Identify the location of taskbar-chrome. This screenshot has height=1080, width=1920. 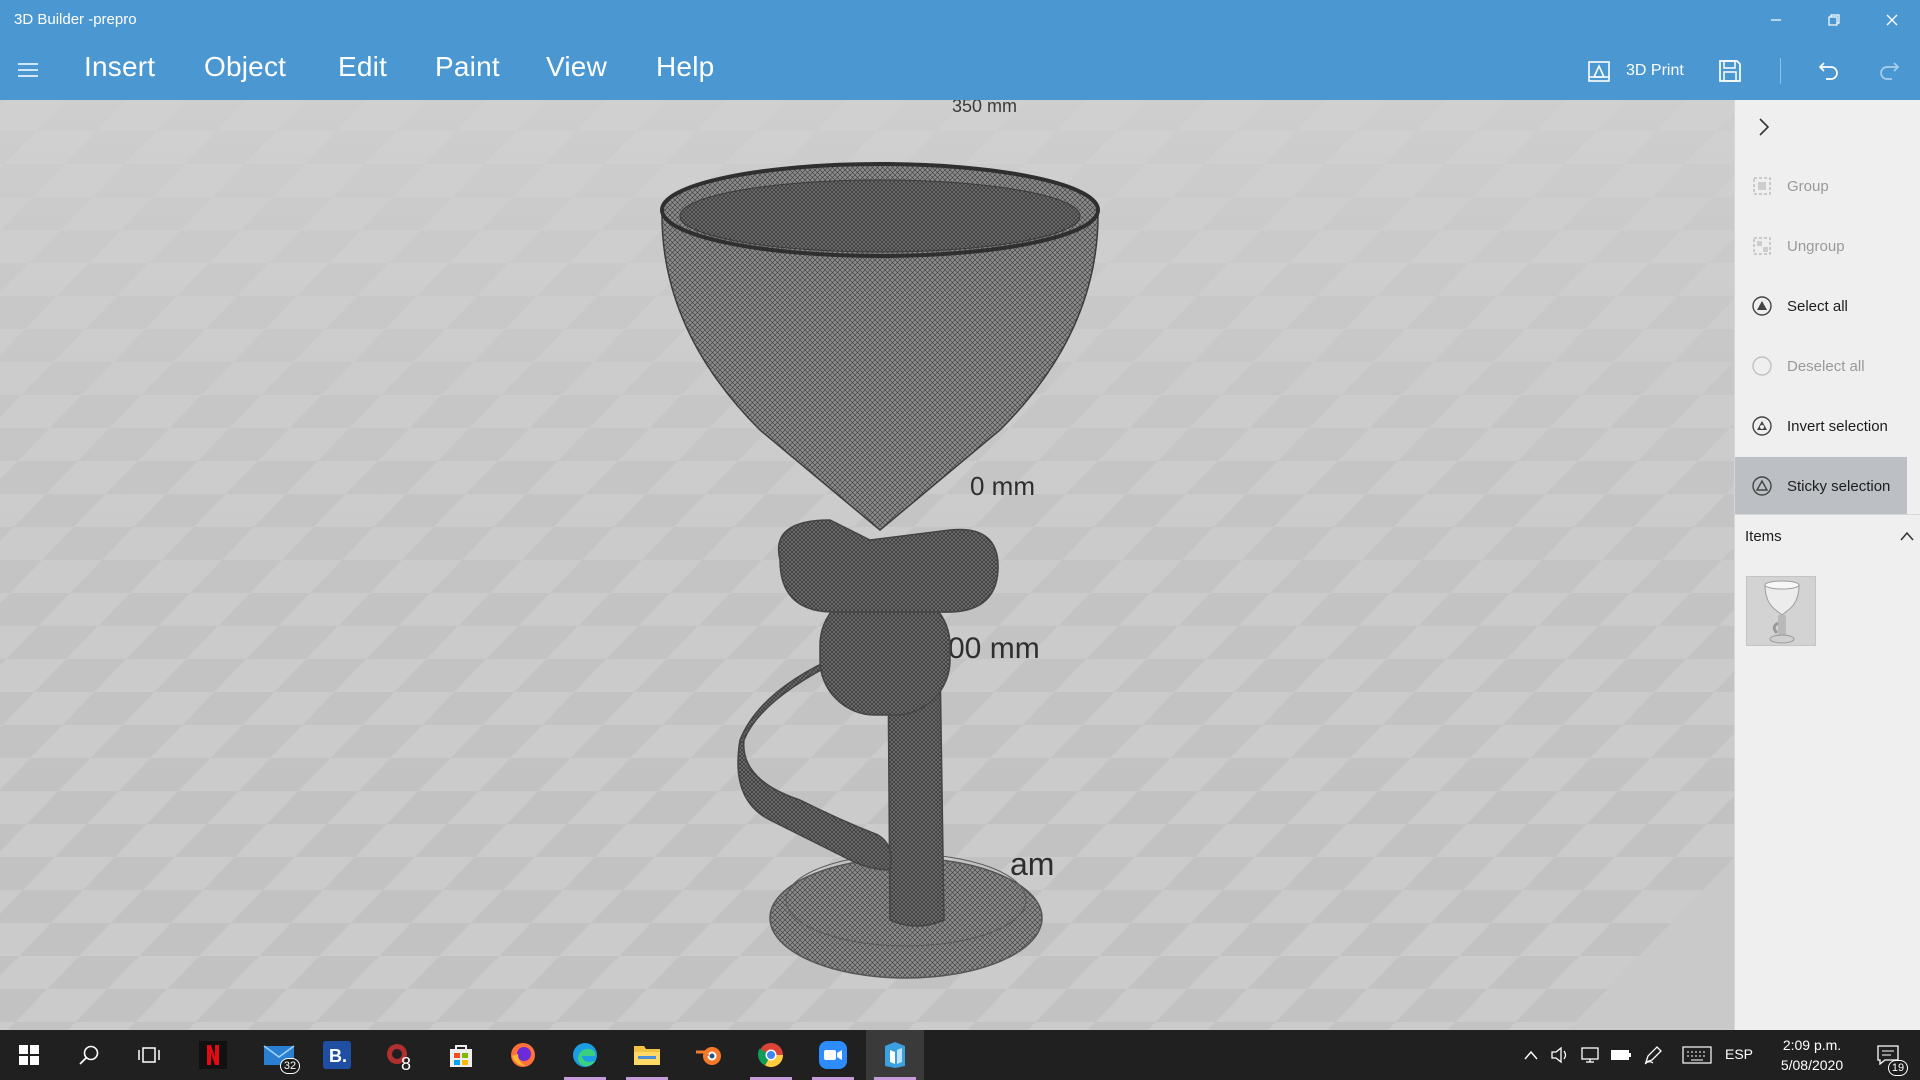
(771, 1055).